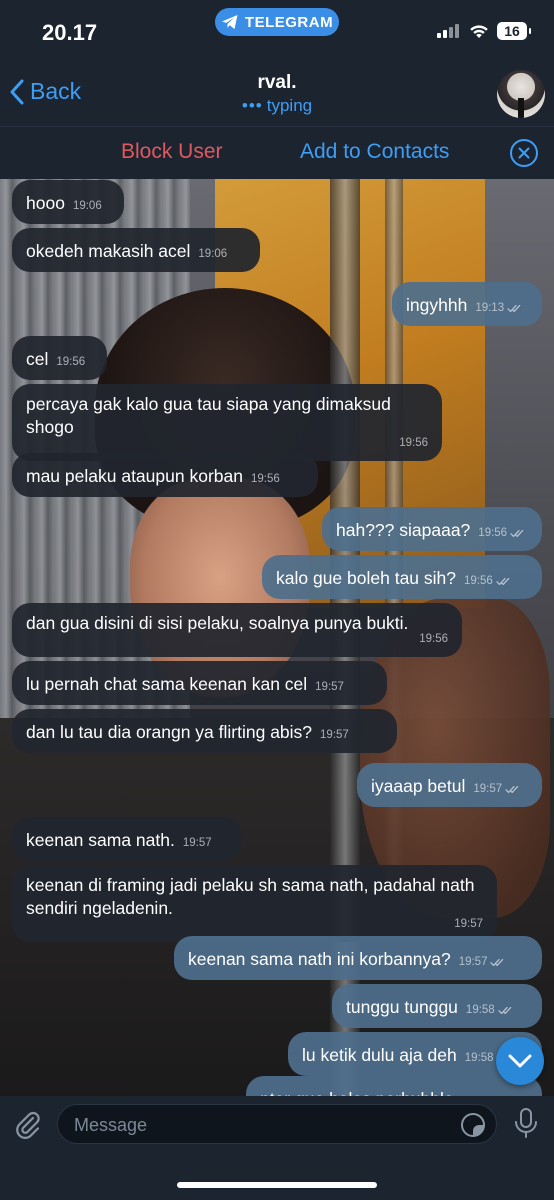  Describe the element at coordinates (277, 106) in the screenshot. I see `typing-status: ••• typing` at that location.